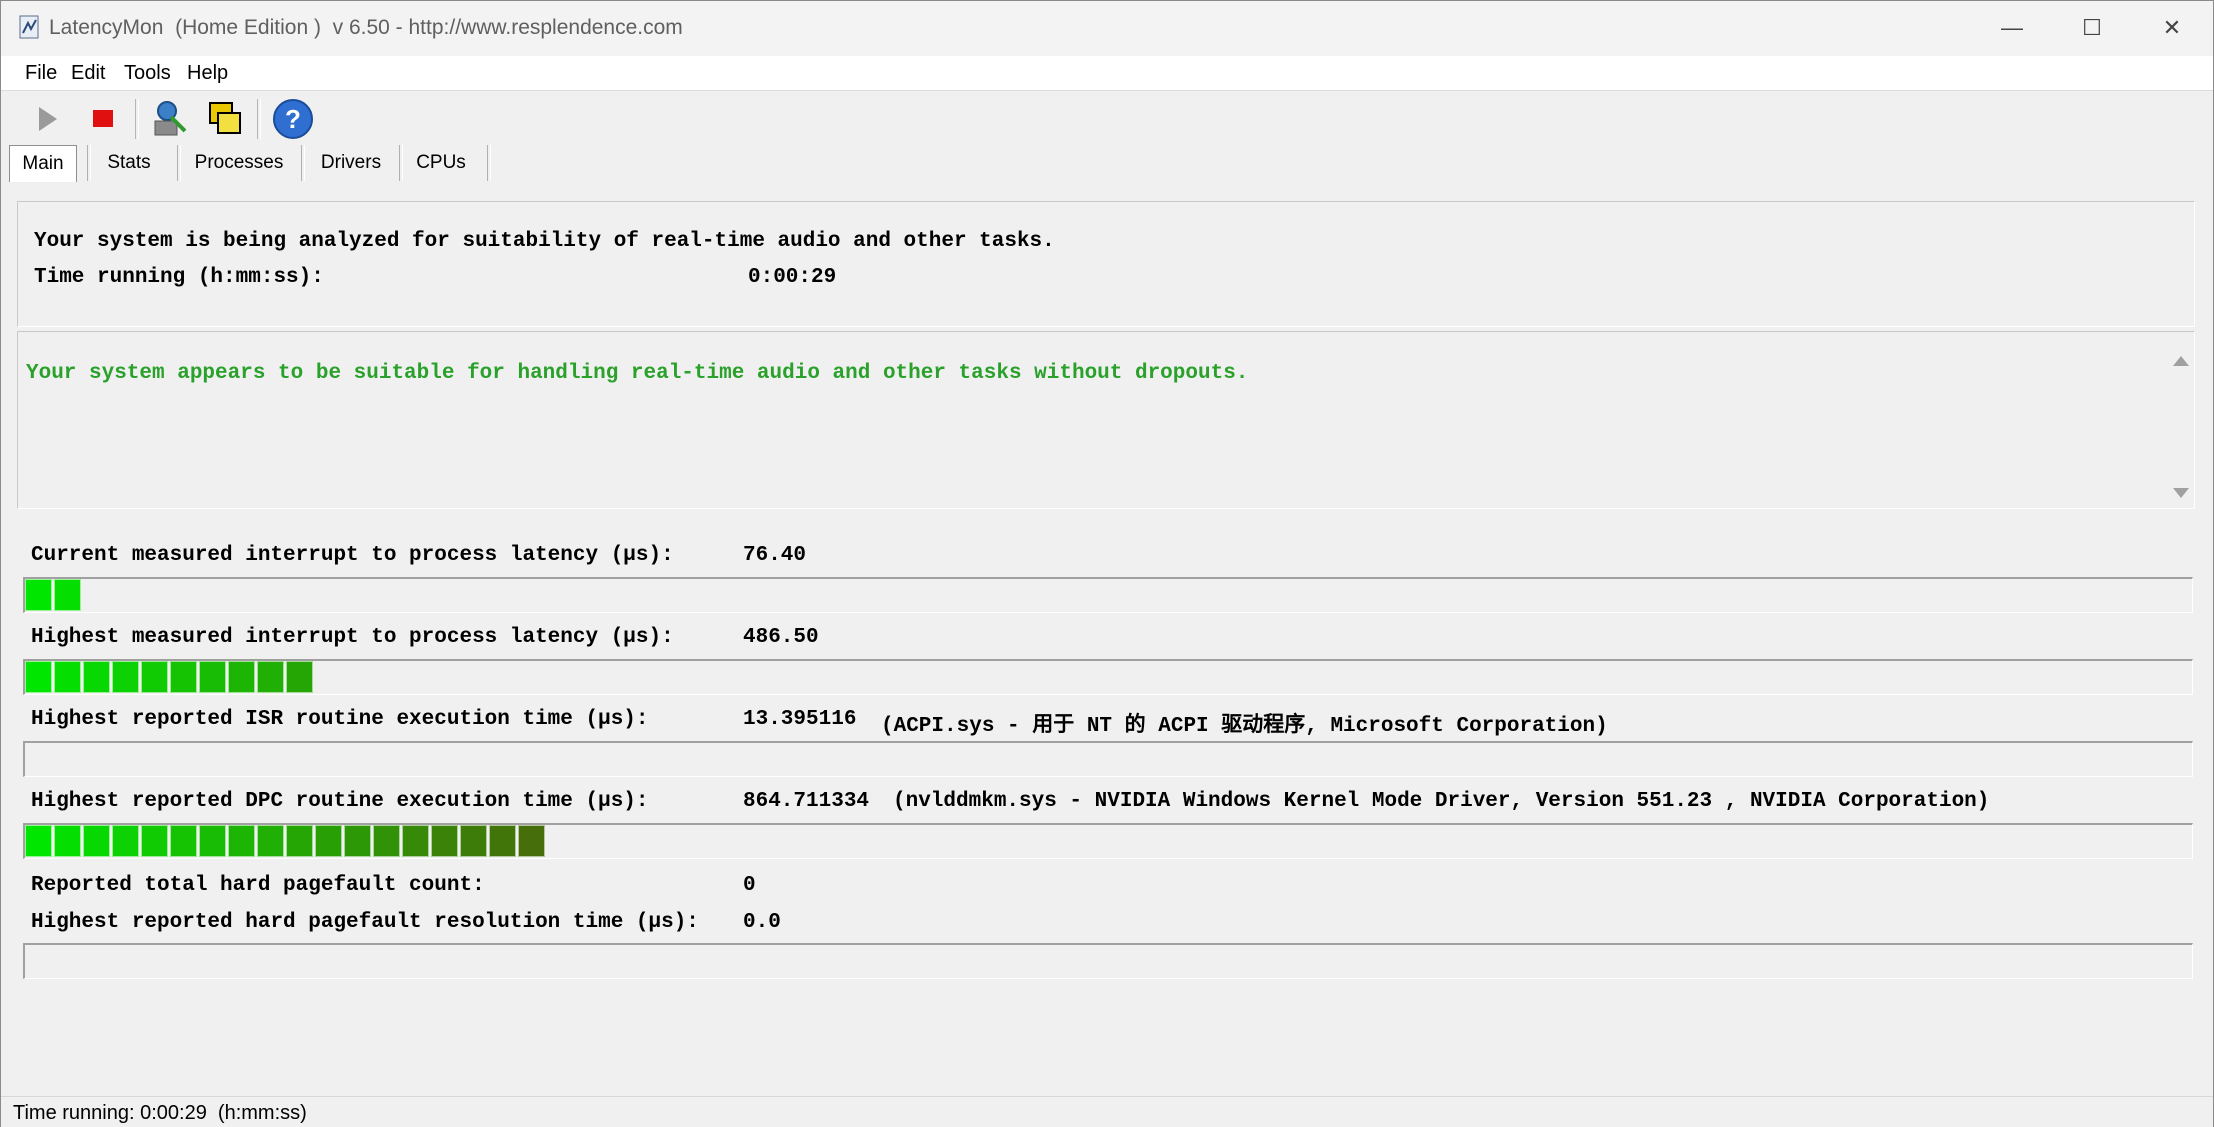 This screenshot has height=1127, width=2214. Describe the element at coordinates (781, 637) in the screenshot. I see `highest-latency-value: 486.50` at that location.